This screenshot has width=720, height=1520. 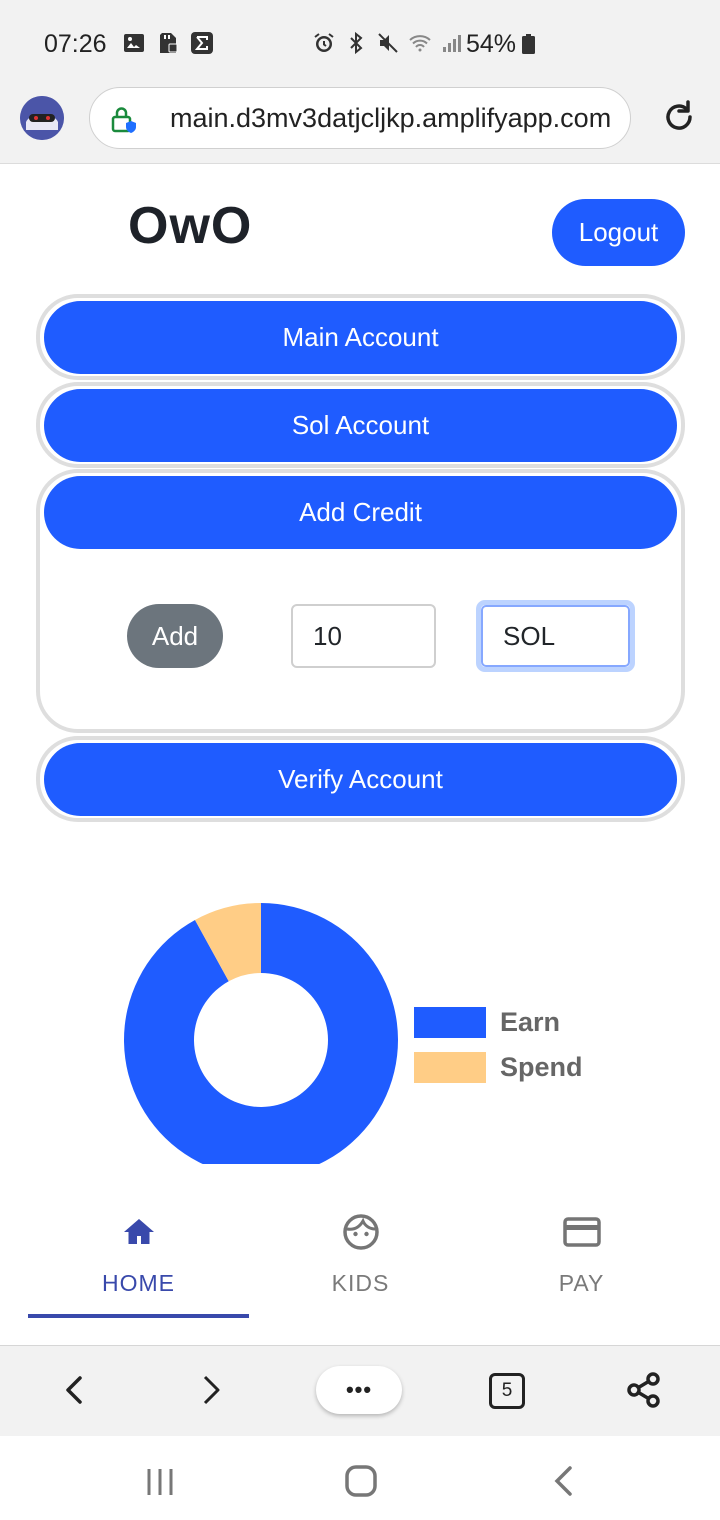 I want to click on recent-apps-icon, so click(x=160, y=1482).